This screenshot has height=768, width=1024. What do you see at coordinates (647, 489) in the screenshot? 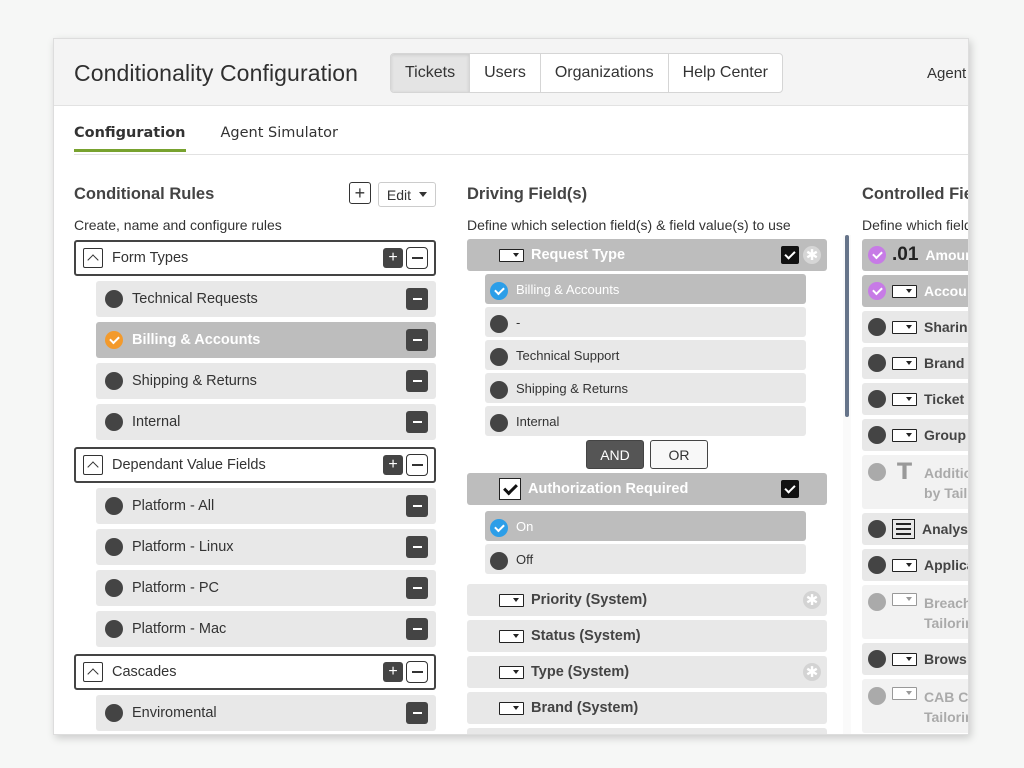
I see `field-header-authorization-required: Authorization Required` at bounding box center [647, 489].